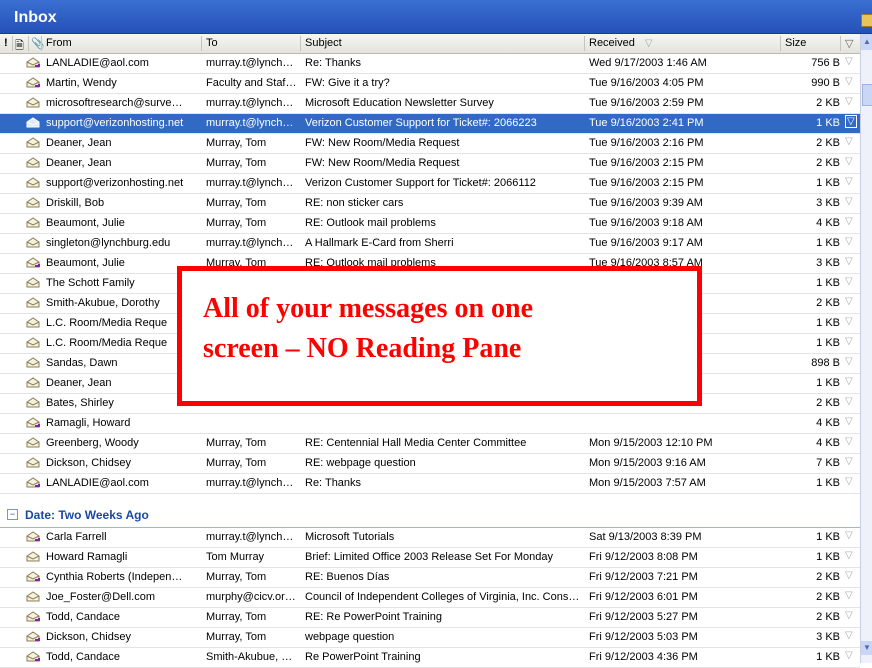 The image size is (872, 668). Describe the element at coordinates (82, 363) in the screenshot. I see `message-from: Sandas, Dawn` at that location.